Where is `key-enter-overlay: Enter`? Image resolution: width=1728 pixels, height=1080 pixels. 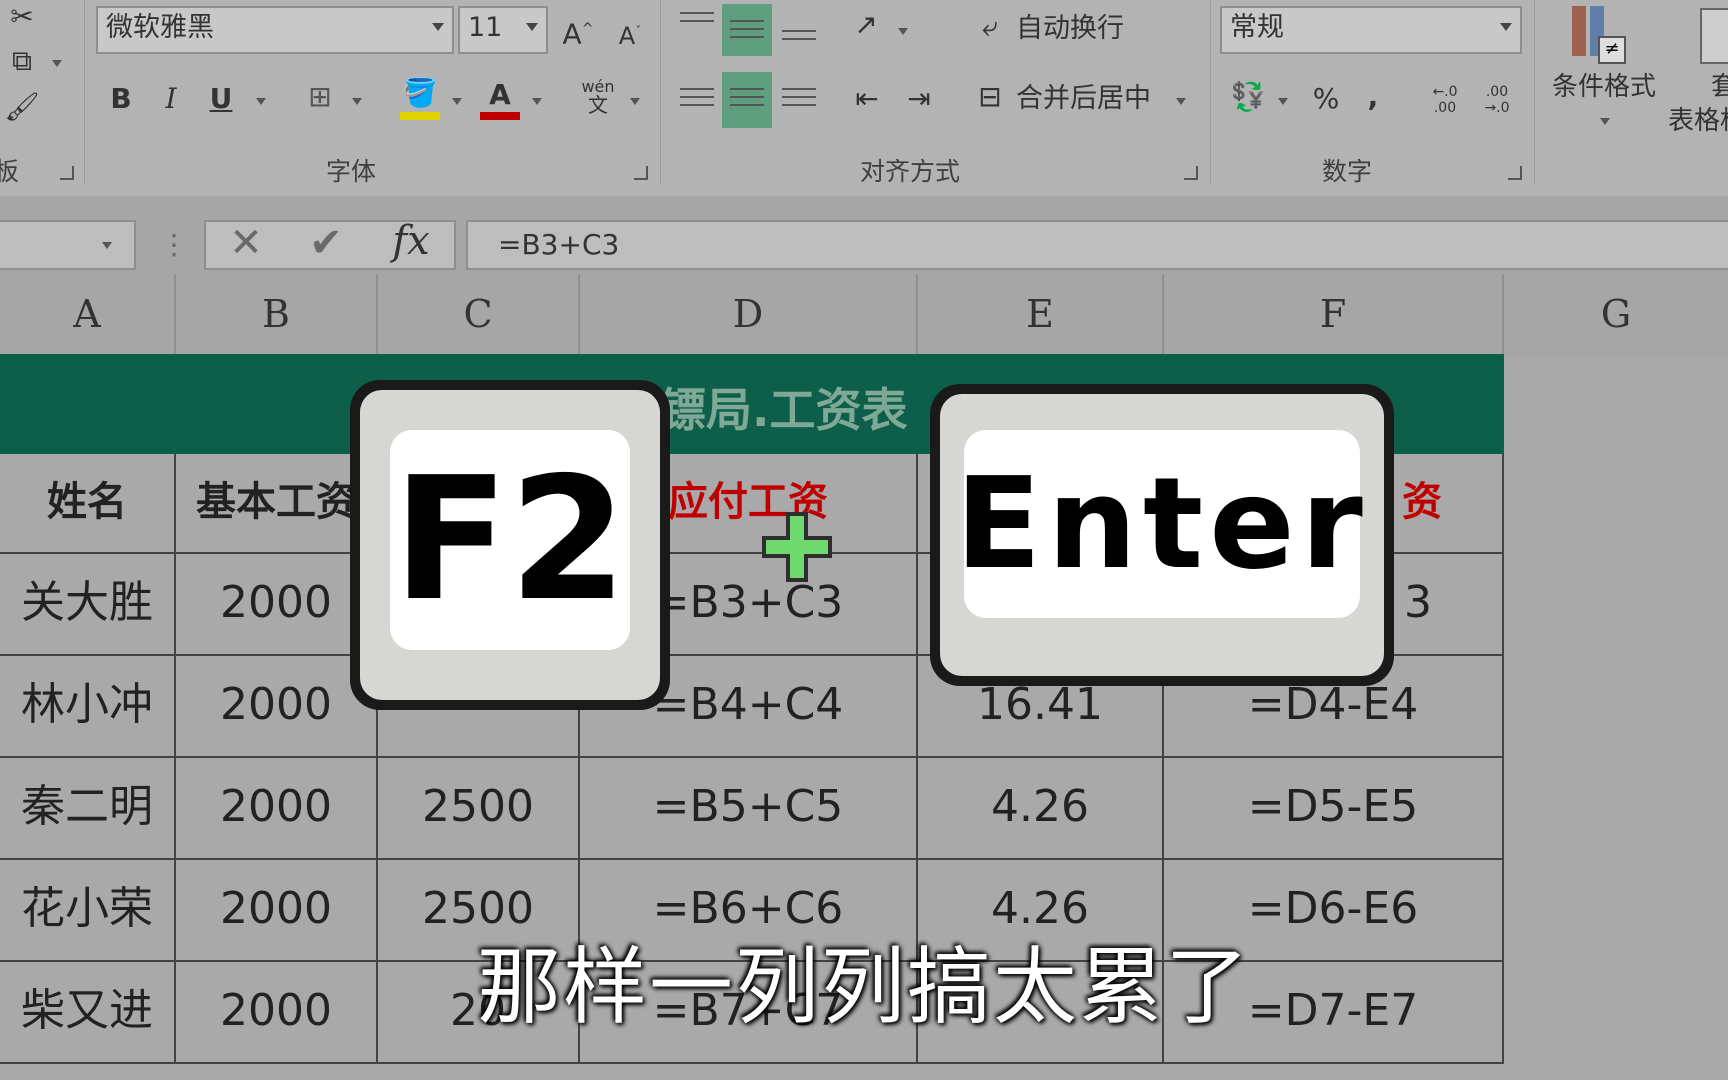
key-enter-overlay: Enter is located at coordinates (1162, 535).